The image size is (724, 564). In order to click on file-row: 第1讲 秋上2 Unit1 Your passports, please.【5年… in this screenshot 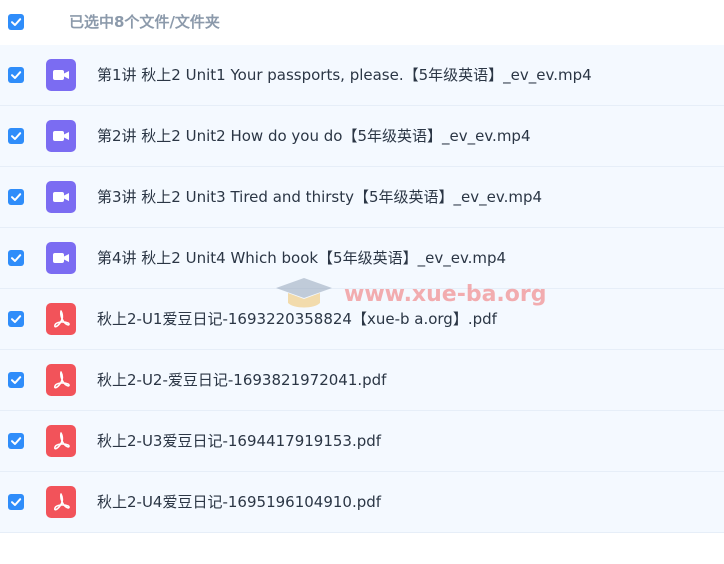, I will do `click(362, 75)`.